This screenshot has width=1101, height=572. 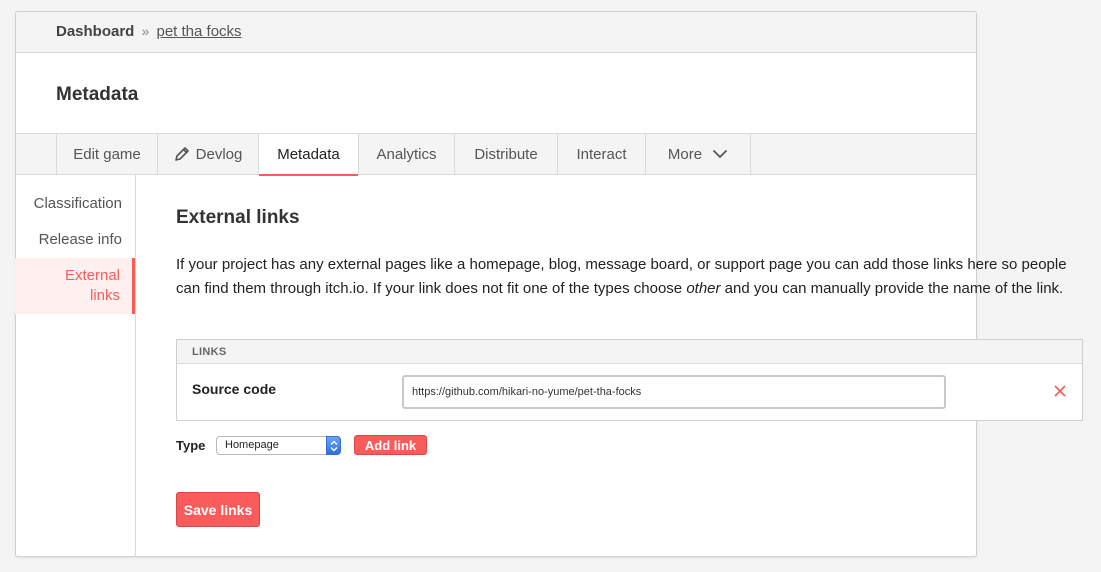 I want to click on save-links-button: Save links, so click(x=218, y=509).